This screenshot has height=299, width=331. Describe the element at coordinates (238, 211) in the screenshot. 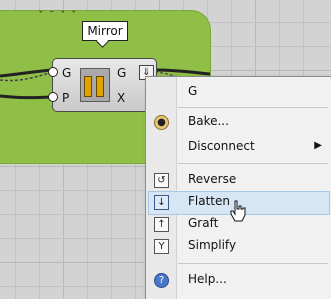

I see `hand-cursor-icon` at that location.